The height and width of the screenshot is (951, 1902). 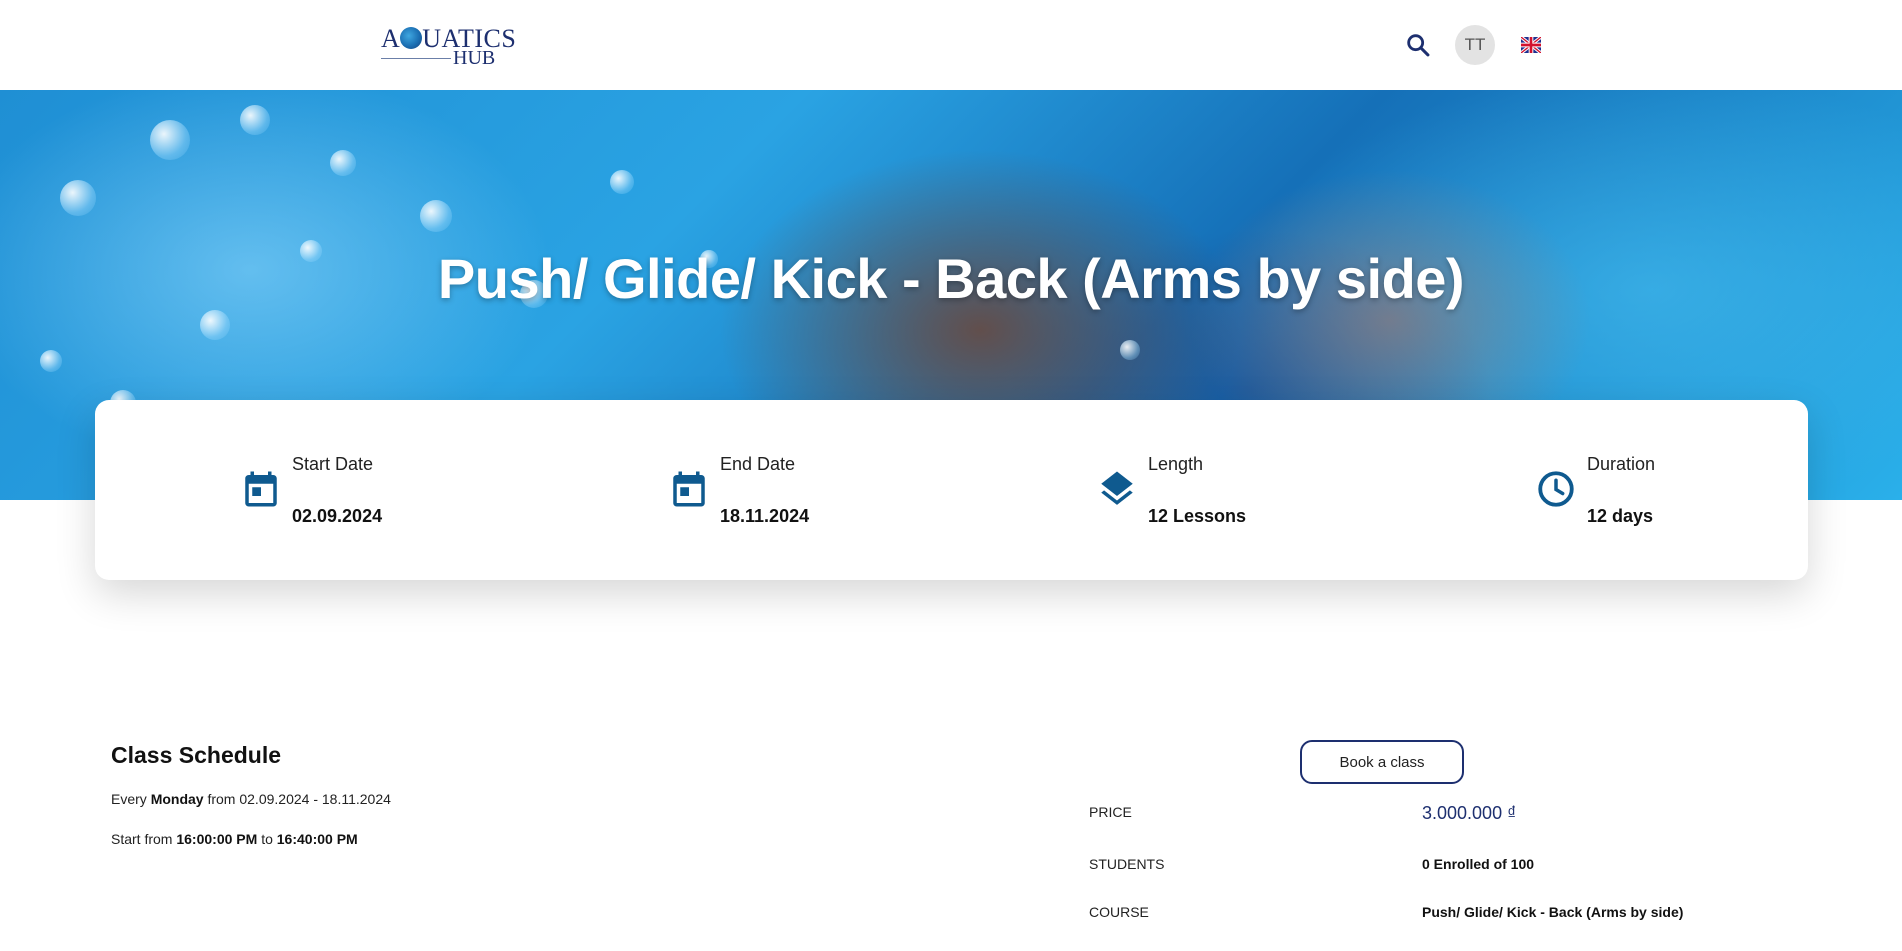 What do you see at coordinates (1382, 762) in the screenshot?
I see `book-class-button: Book a class` at bounding box center [1382, 762].